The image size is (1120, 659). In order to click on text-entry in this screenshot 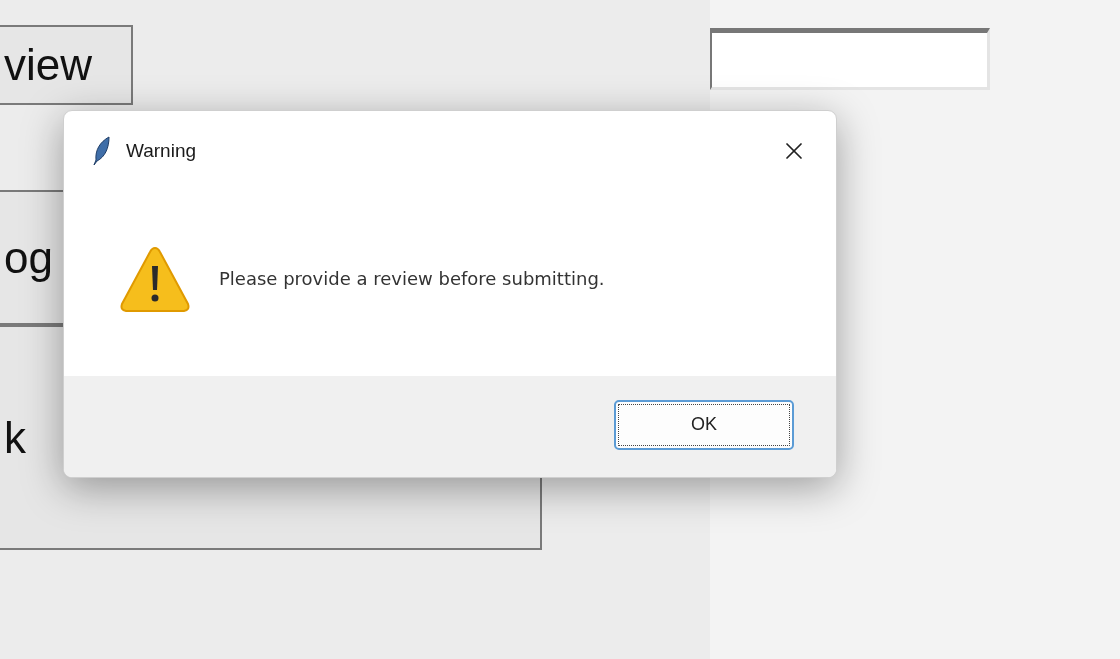, I will do `click(850, 59)`.